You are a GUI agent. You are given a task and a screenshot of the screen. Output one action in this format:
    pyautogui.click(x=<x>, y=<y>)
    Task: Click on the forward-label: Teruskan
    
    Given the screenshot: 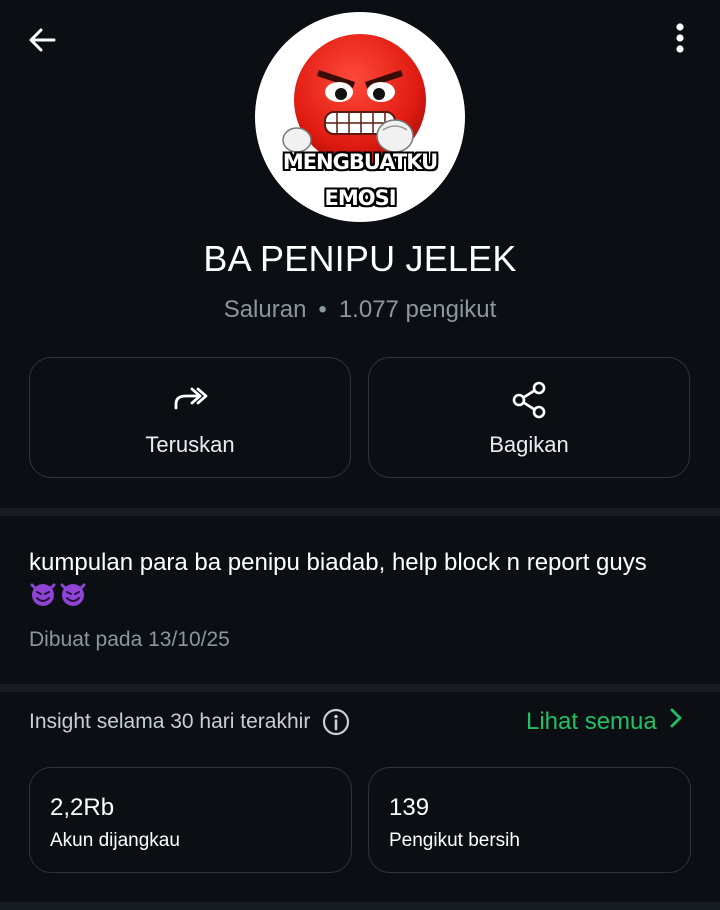 What is the action you would take?
    pyautogui.click(x=190, y=444)
    